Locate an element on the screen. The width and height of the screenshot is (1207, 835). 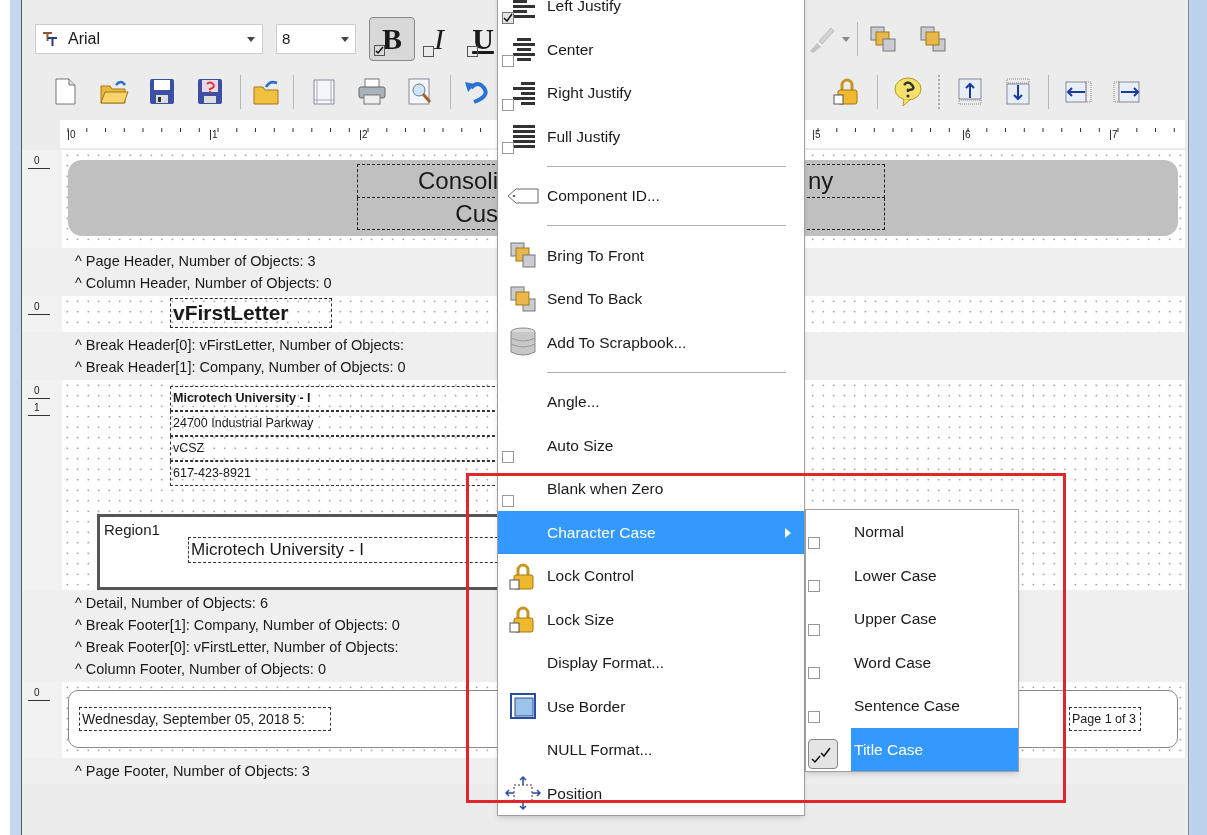
italic-button: I is located at coordinates (439, 39).